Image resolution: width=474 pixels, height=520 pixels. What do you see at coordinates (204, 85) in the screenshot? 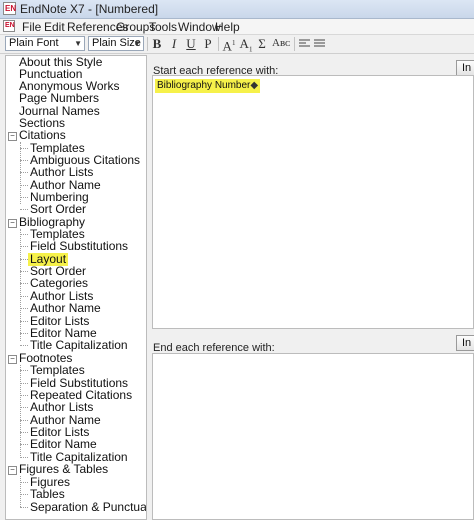
I see `bibliography-number-text: Bibliography Number` at bounding box center [204, 85].